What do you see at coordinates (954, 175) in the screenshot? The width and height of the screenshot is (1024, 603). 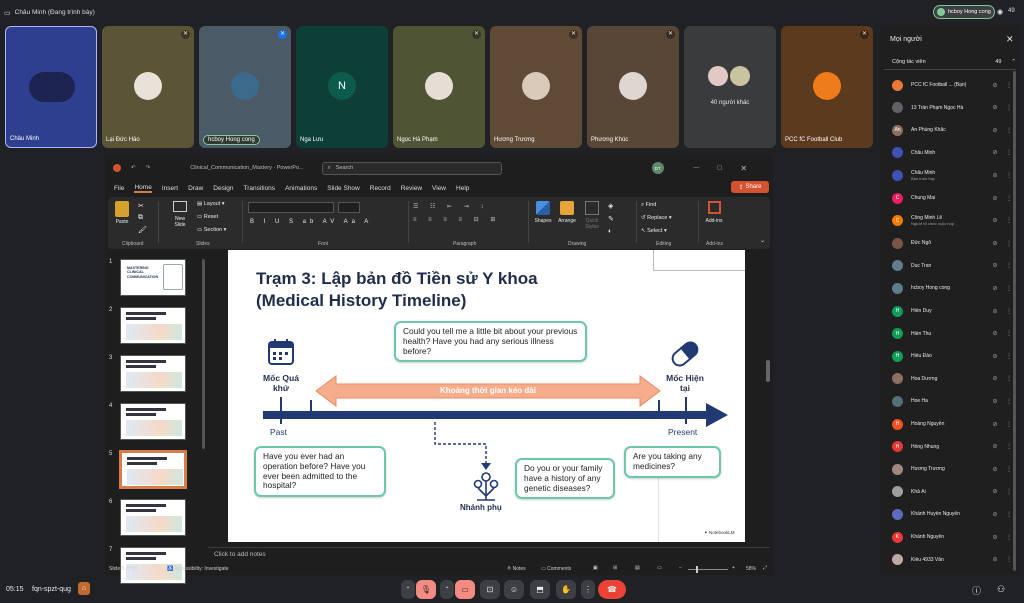 I see `participant-row: Châu Minh Bản trình bày ⊘ ⋮` at bounding box center [954, 175].